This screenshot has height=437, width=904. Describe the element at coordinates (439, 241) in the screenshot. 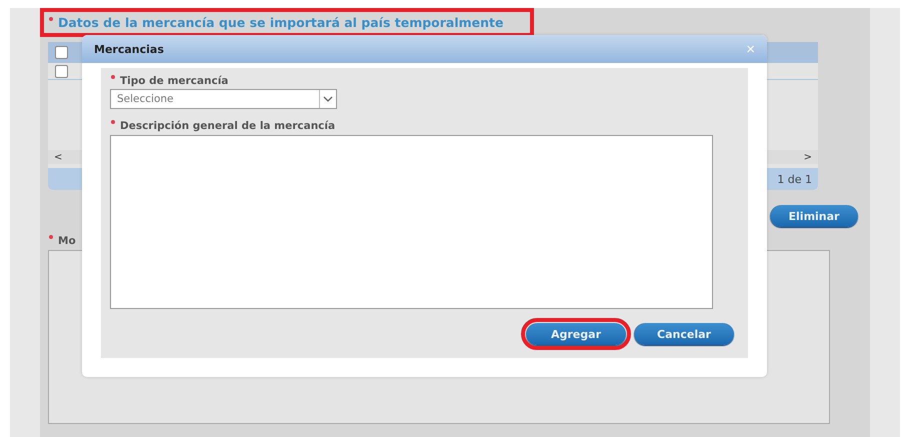

I see `field-label: Mo` at that location.